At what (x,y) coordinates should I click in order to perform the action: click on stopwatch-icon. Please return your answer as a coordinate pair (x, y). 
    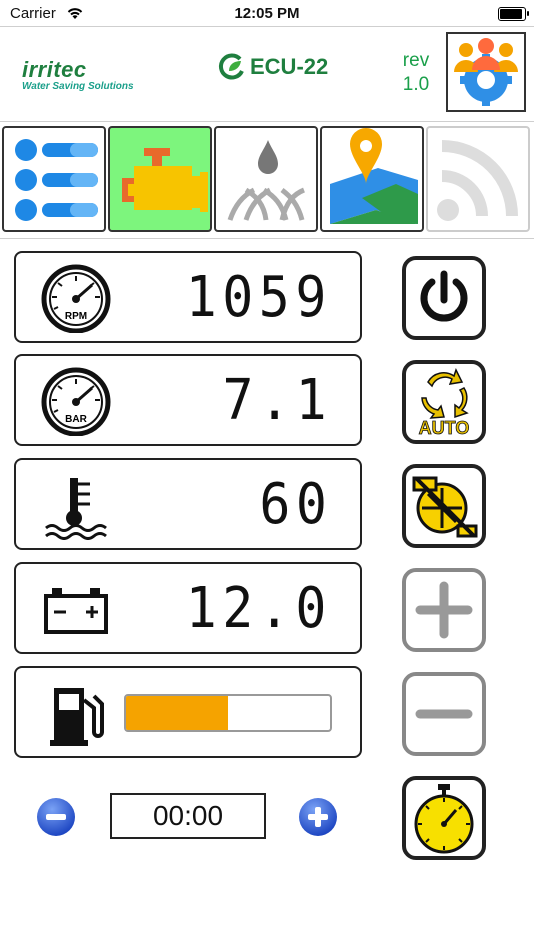
    Looking at the image, I should click on (444, 819).